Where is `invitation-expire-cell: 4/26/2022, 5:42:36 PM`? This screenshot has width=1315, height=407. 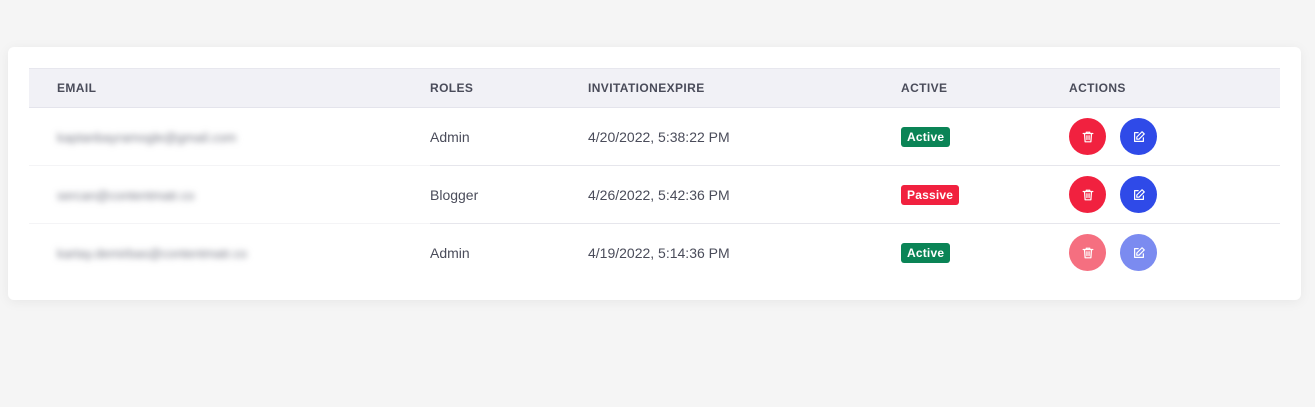
invitation-expire-cell: 4/26/2022, 5:42:36 PM is located at coordinates (744, 194).